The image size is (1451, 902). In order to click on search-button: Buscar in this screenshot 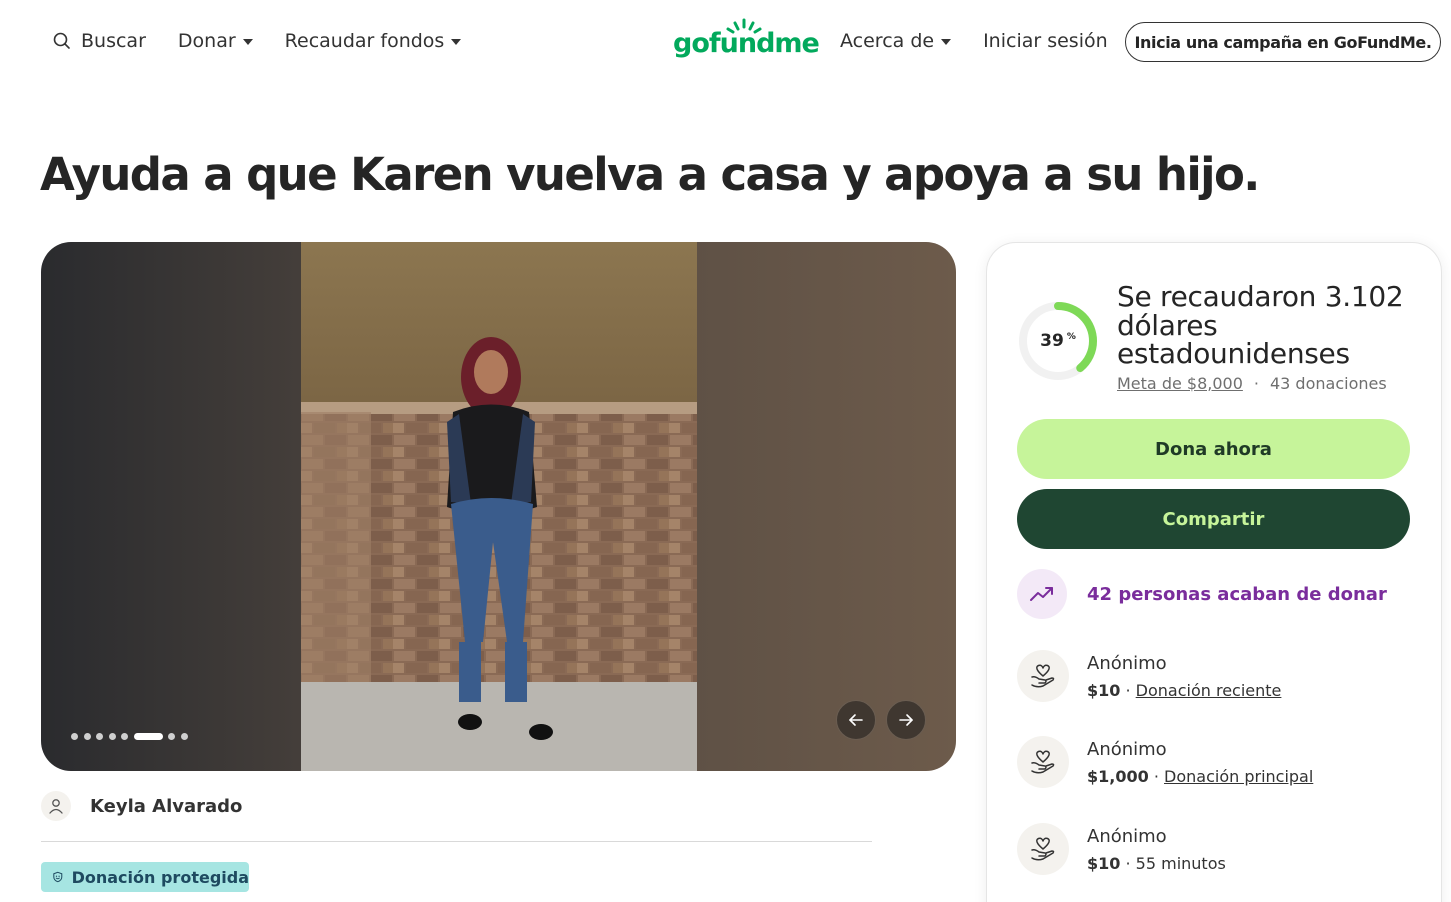, I will do `click(99, 41)`.